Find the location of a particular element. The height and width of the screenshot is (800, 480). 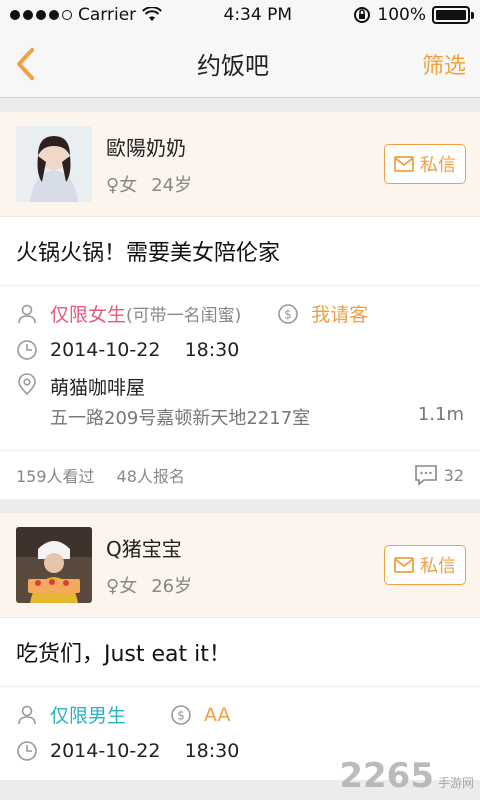

wifi-icon is located at coordinates (152, 14).